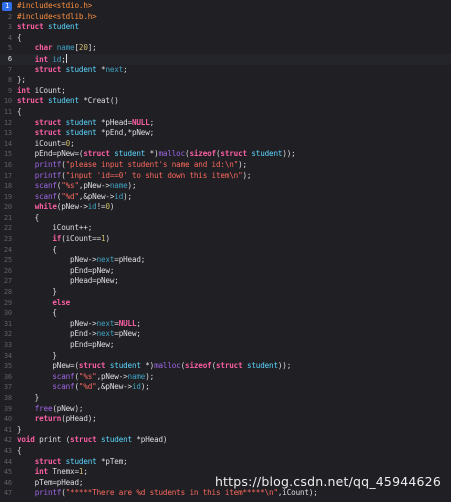  I want to click on code-line: 14 iCount=0;, so click(225, 144).